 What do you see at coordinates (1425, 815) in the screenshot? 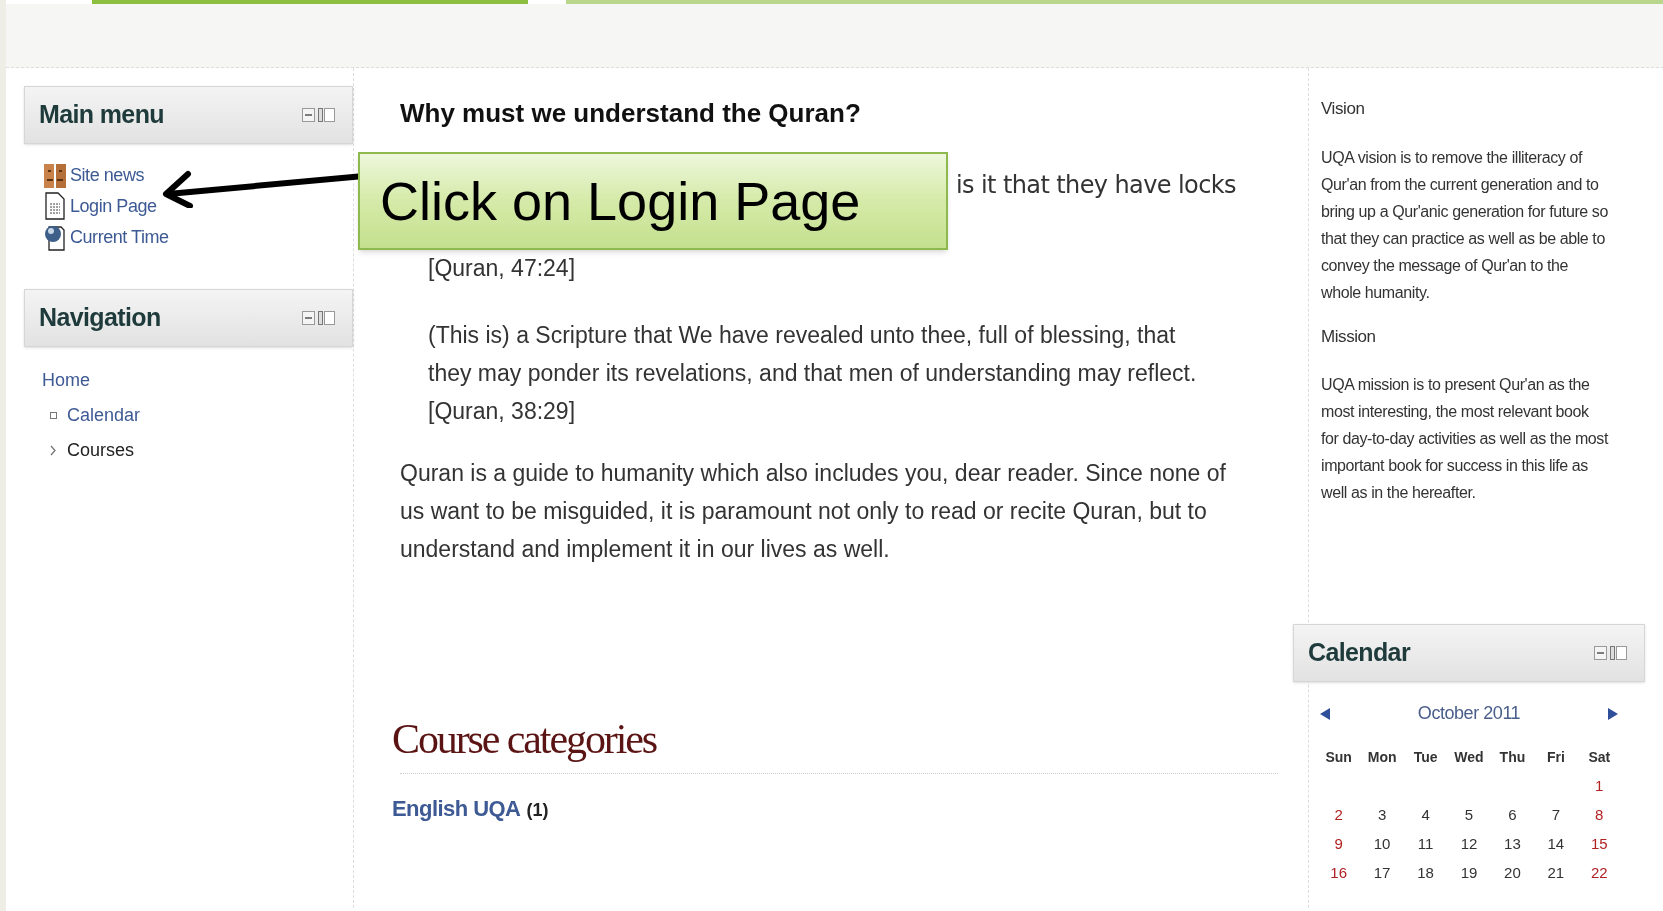
I see `calendar-day: 4` at bounding box center [1425, 815].